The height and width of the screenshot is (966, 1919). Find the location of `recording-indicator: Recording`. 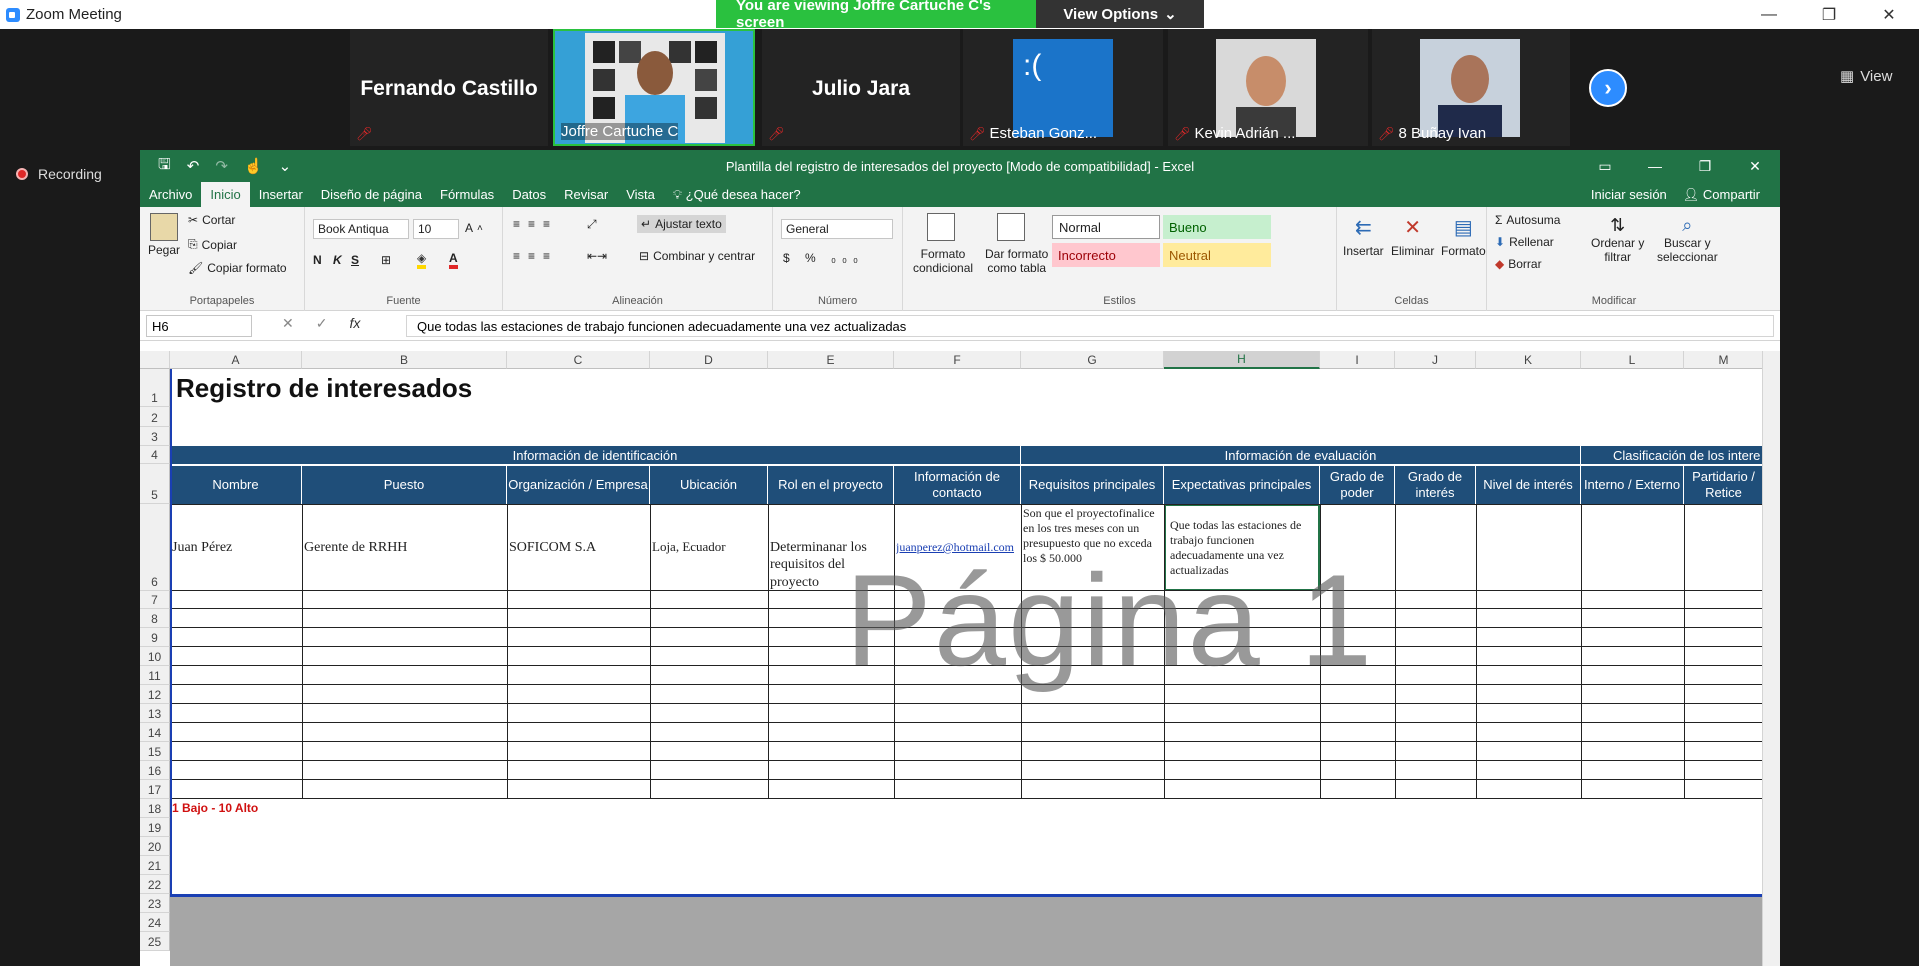

recording-indicator: Recording is located at coordinates (59, 174).